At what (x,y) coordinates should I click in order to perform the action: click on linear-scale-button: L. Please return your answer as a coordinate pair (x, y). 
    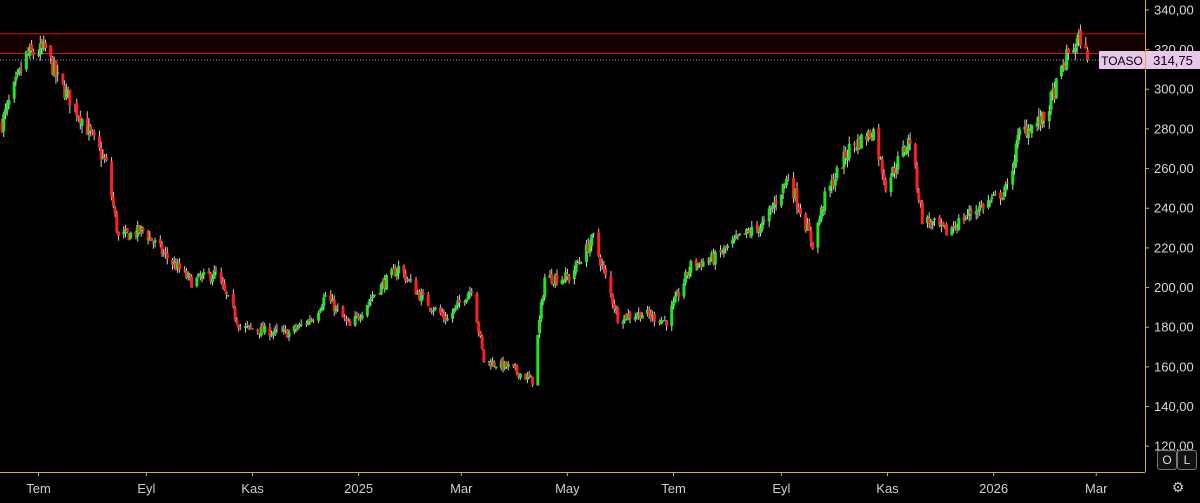
    Looking at the image, I should click on (1187, 460).